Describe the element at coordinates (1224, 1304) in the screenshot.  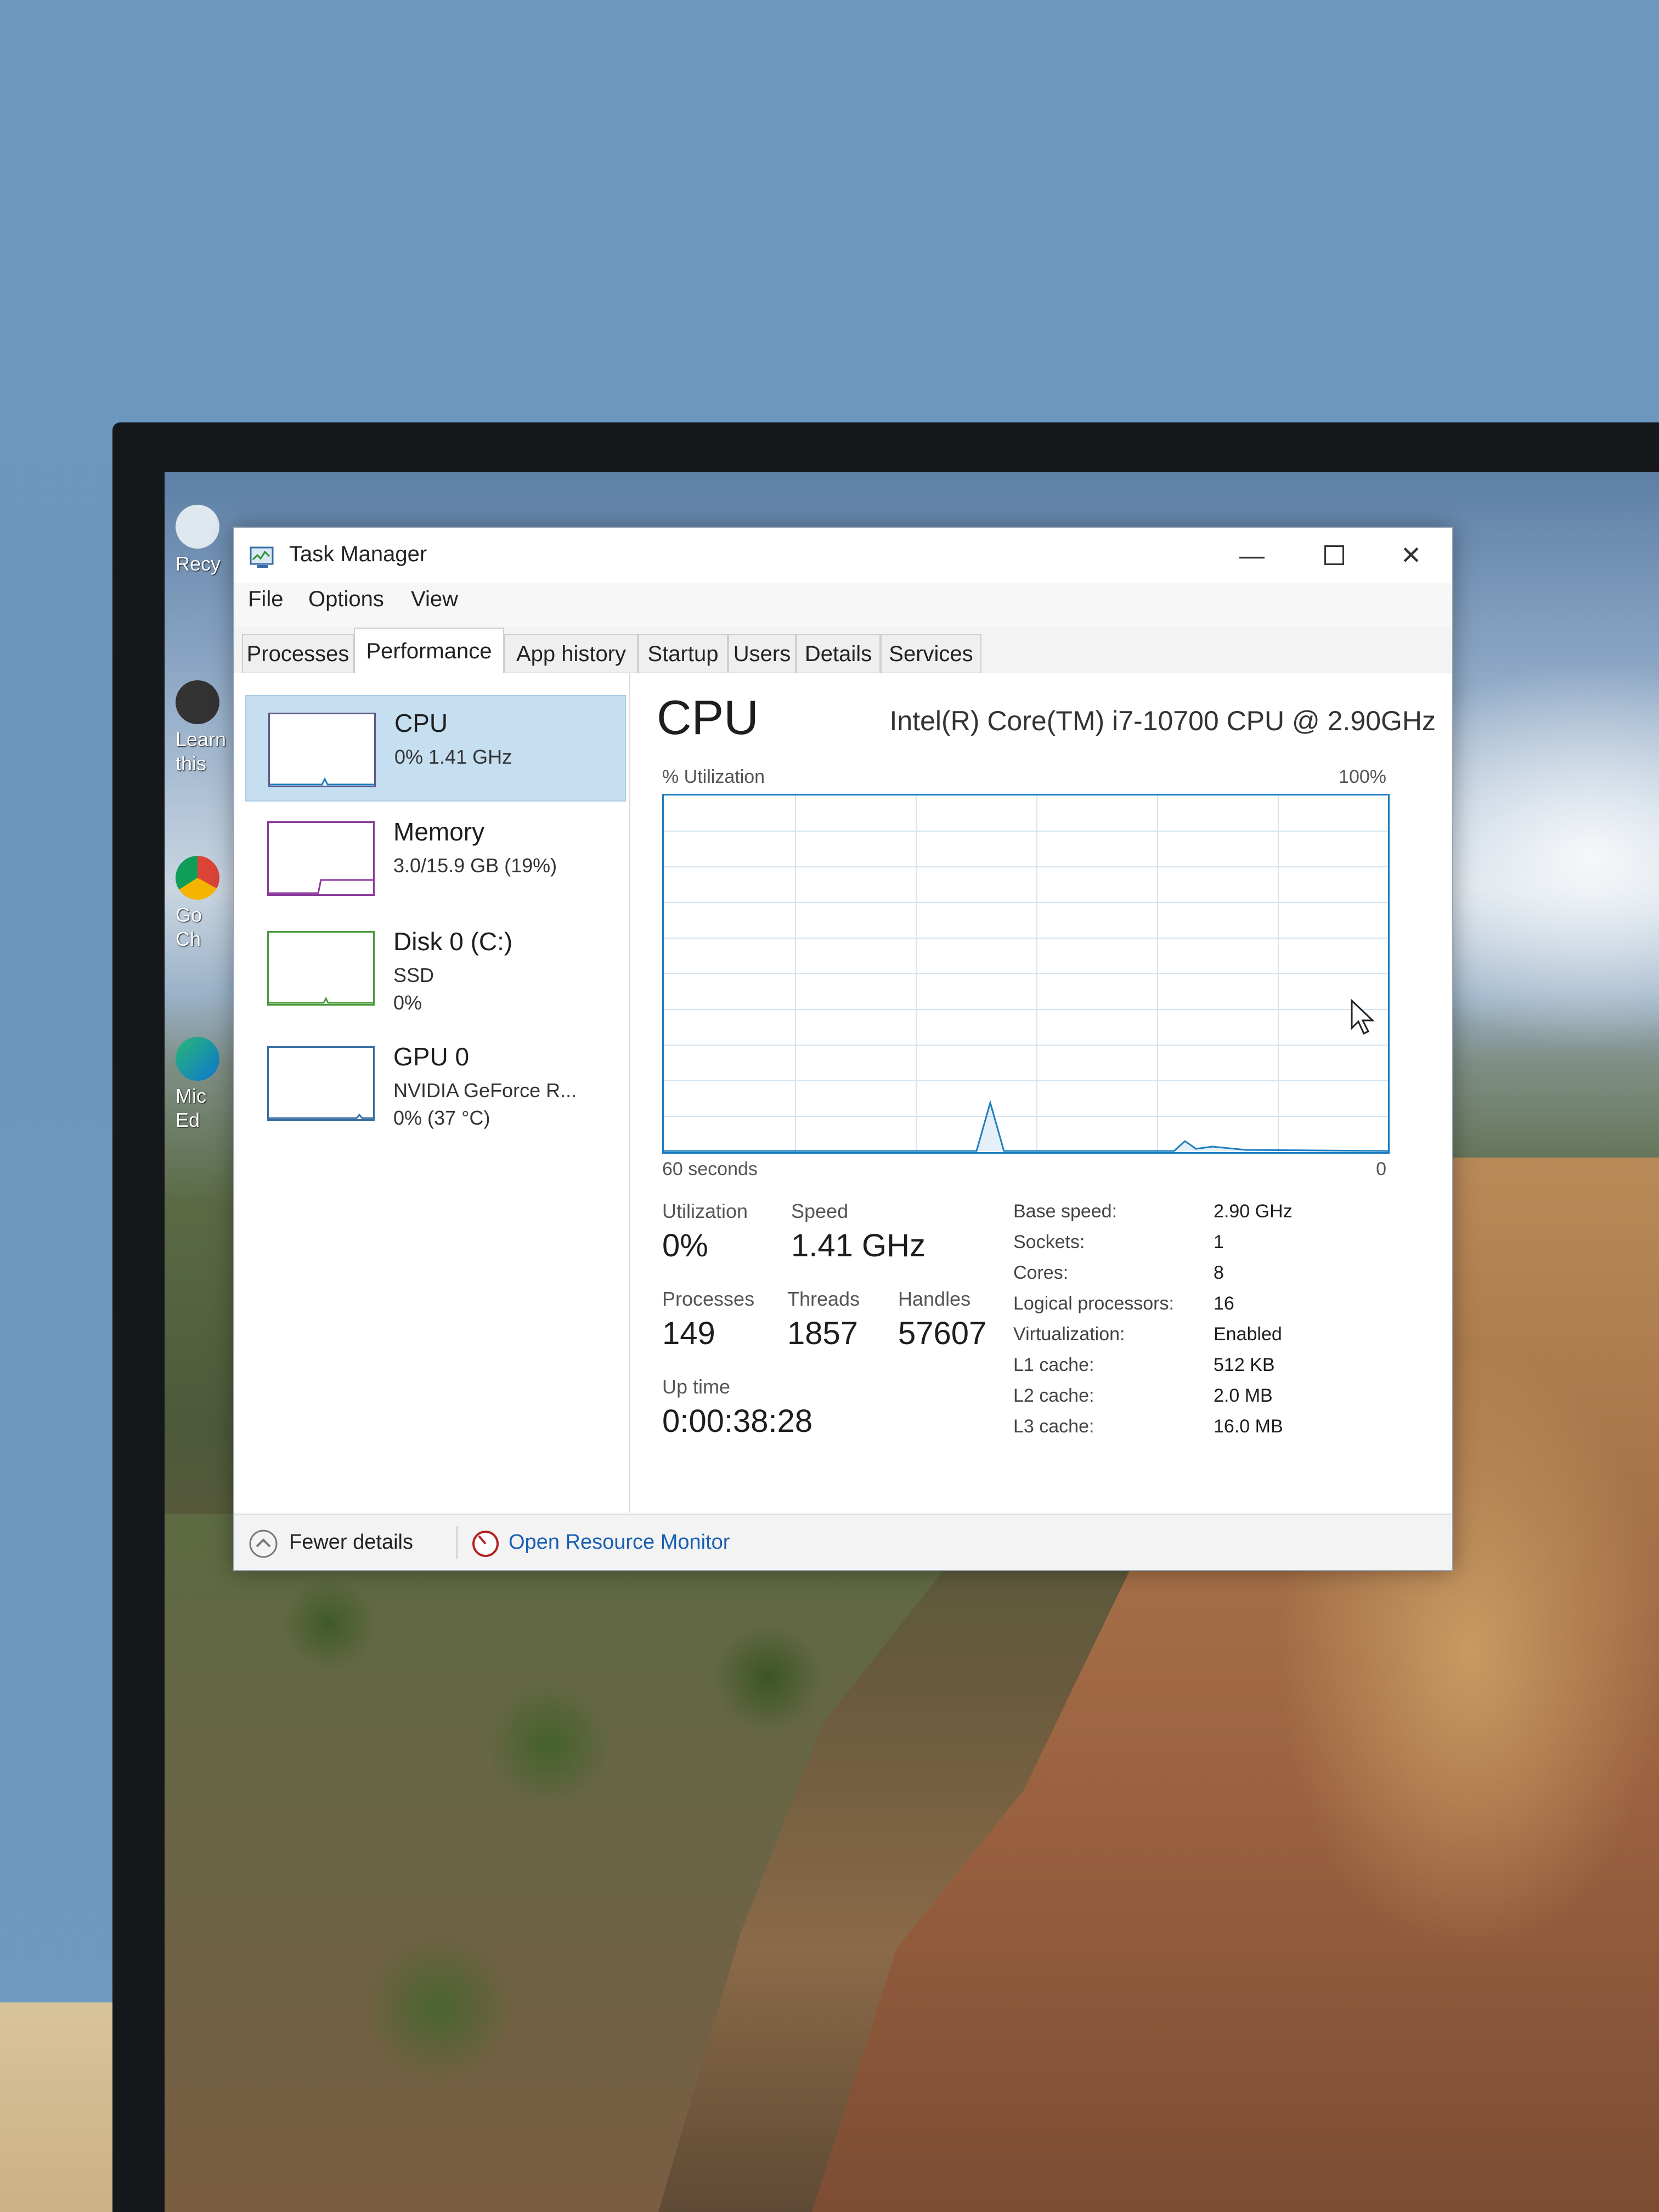
I see `spec-value: 16` at that location.